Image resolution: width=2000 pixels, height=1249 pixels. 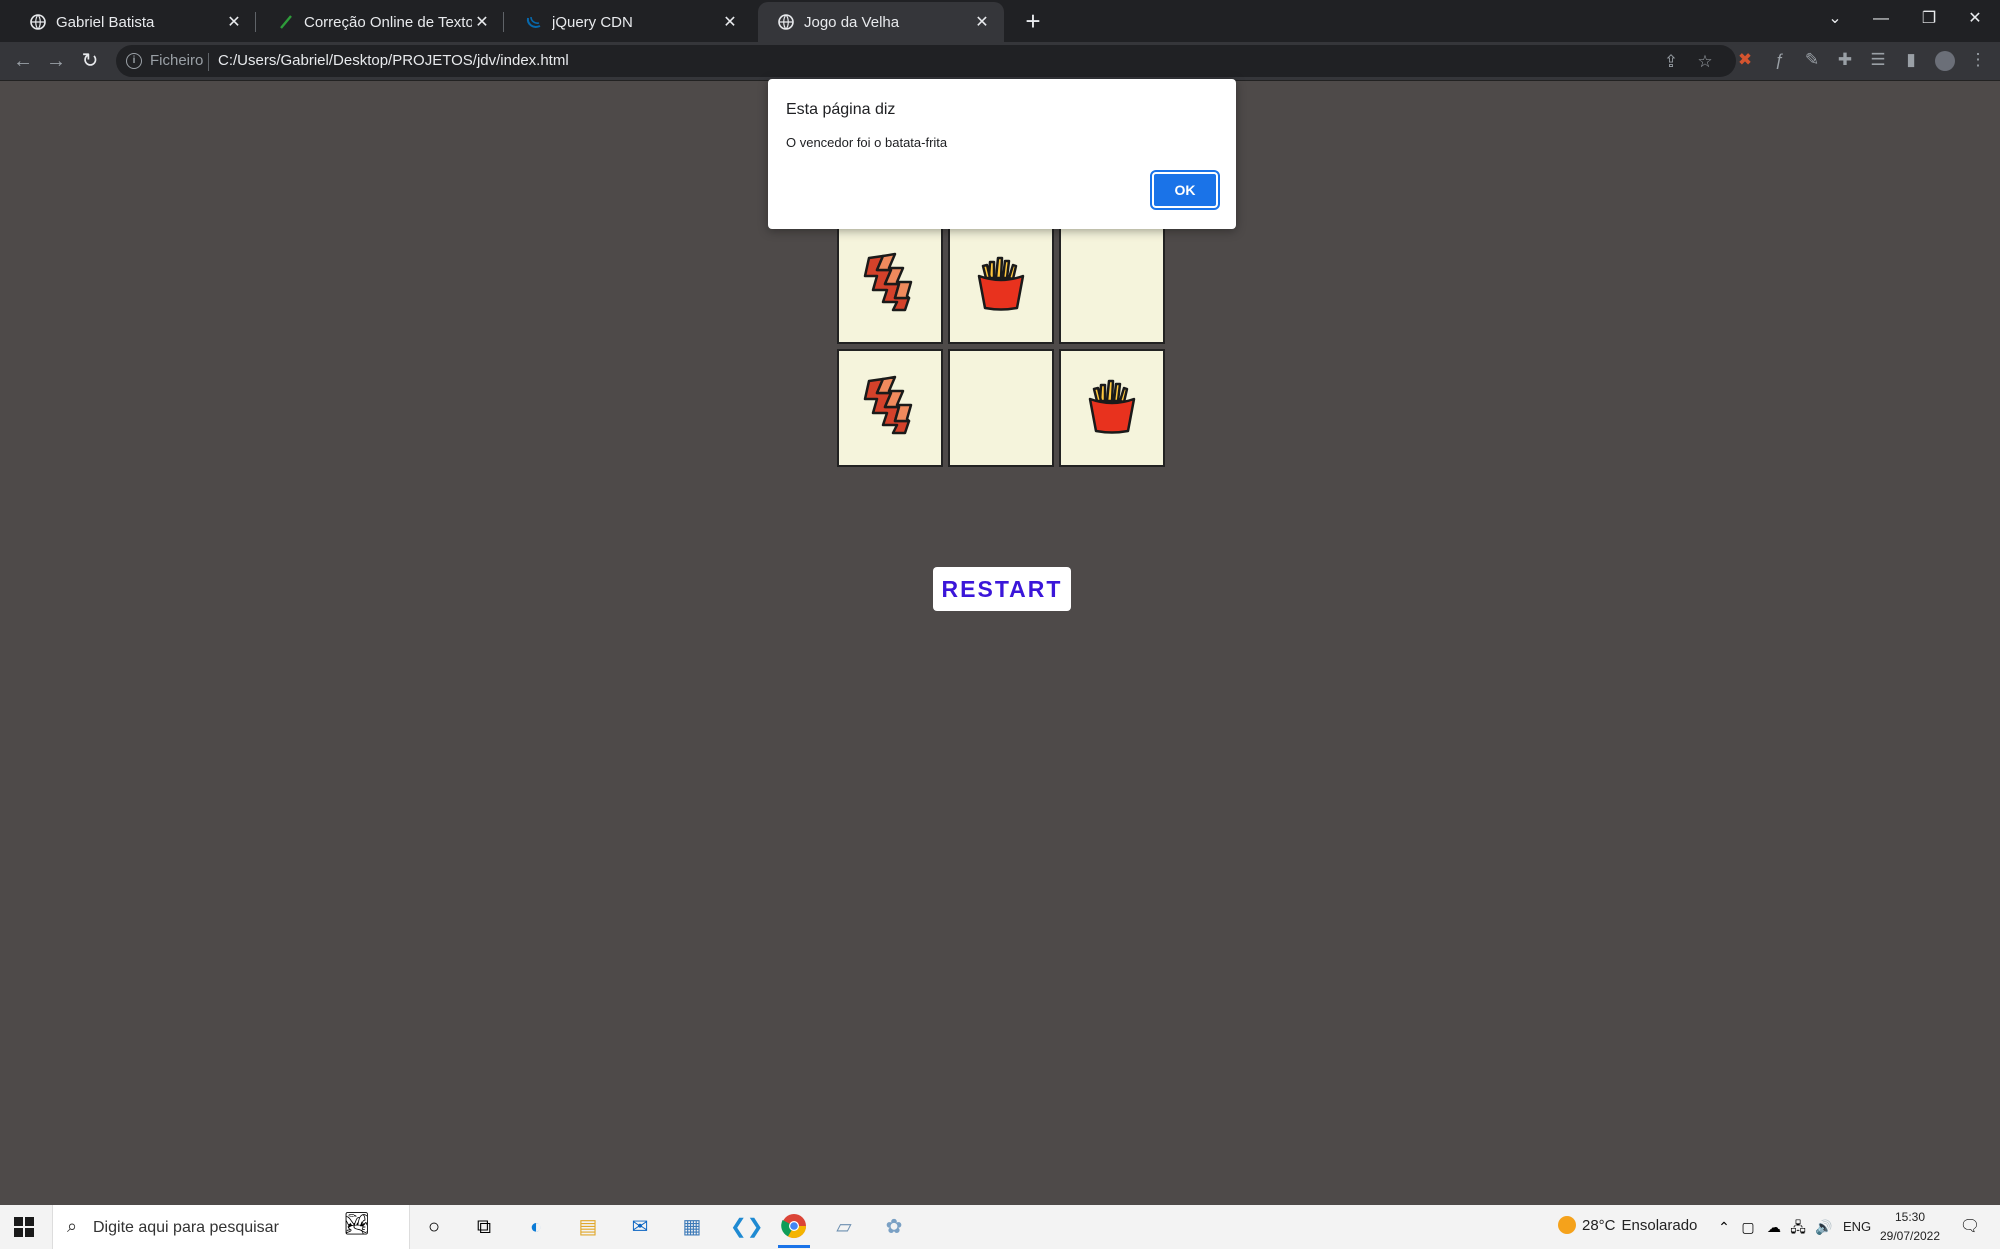 I want to click on chrome-icon, so click(x=794, y=1227).